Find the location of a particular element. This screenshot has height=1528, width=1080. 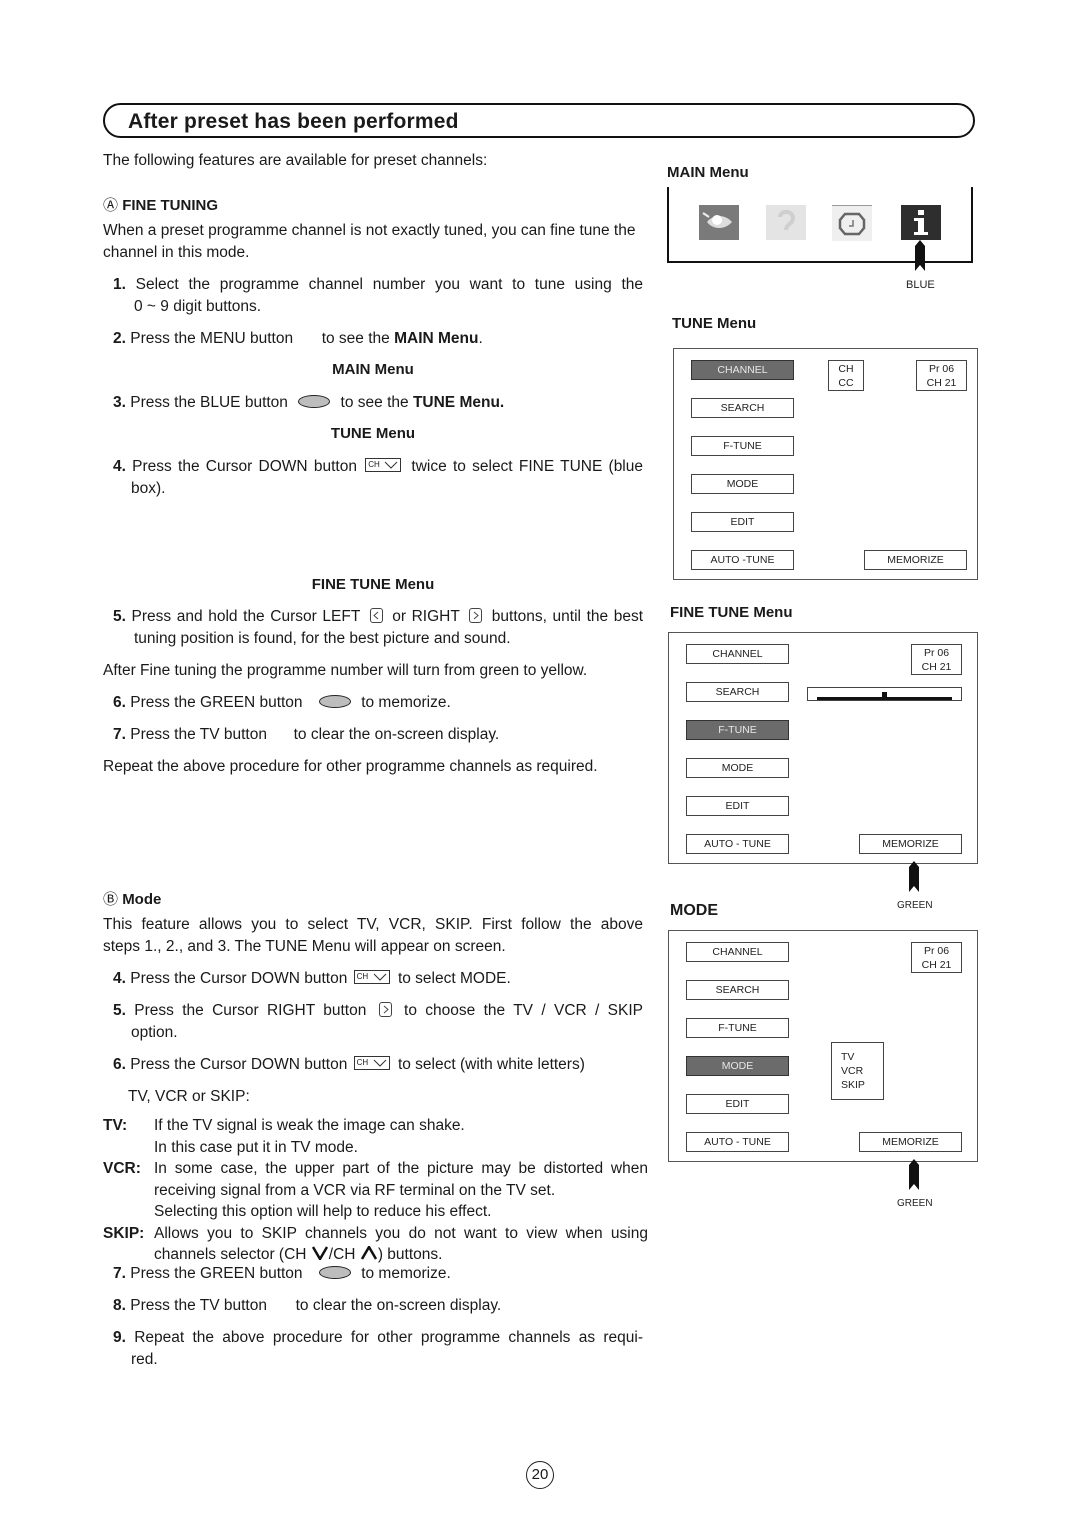

ch-up-chevron-icon is located at coordinates (368, 1252).